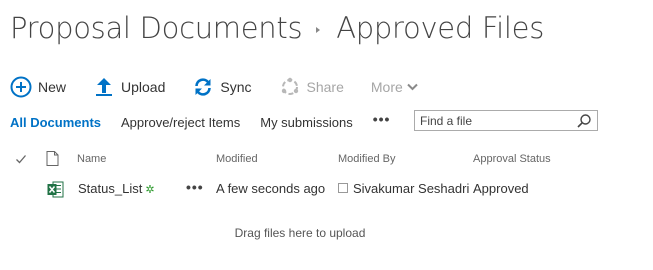 Image resolution: width=653 pixels, height=270 pixels. I want to click on excel-file-icon, so click(55, 189).